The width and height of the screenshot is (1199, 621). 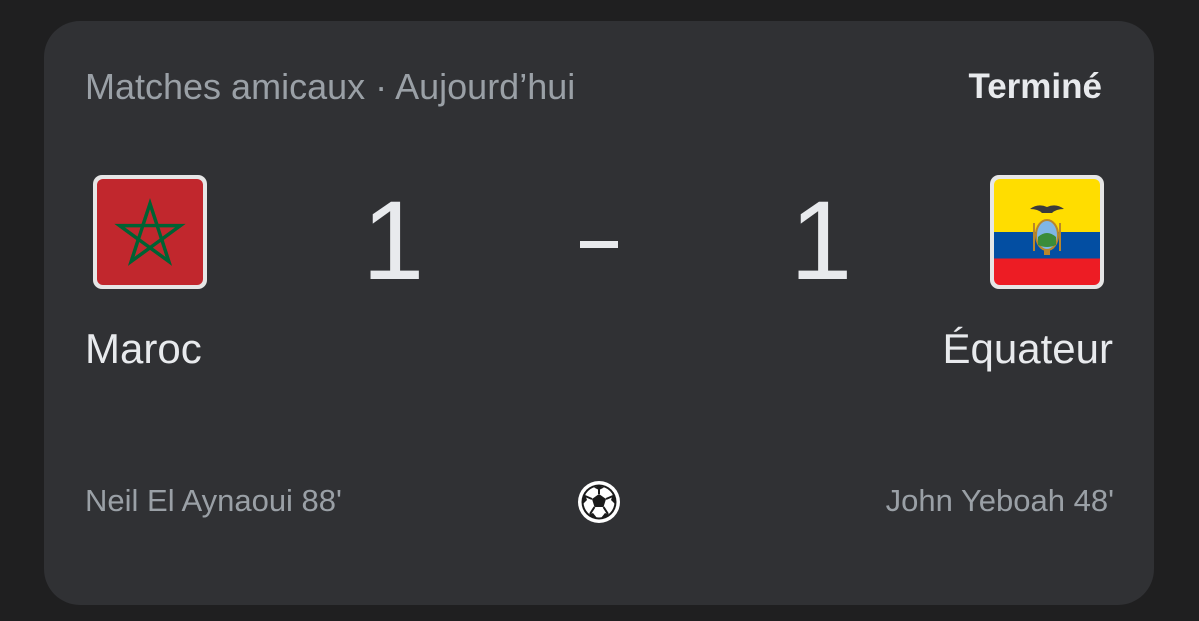 What do you see at coordinates (150, 232) in the screenshot?
I see `morocco-flag-icon` at bounding box center [150, 232].